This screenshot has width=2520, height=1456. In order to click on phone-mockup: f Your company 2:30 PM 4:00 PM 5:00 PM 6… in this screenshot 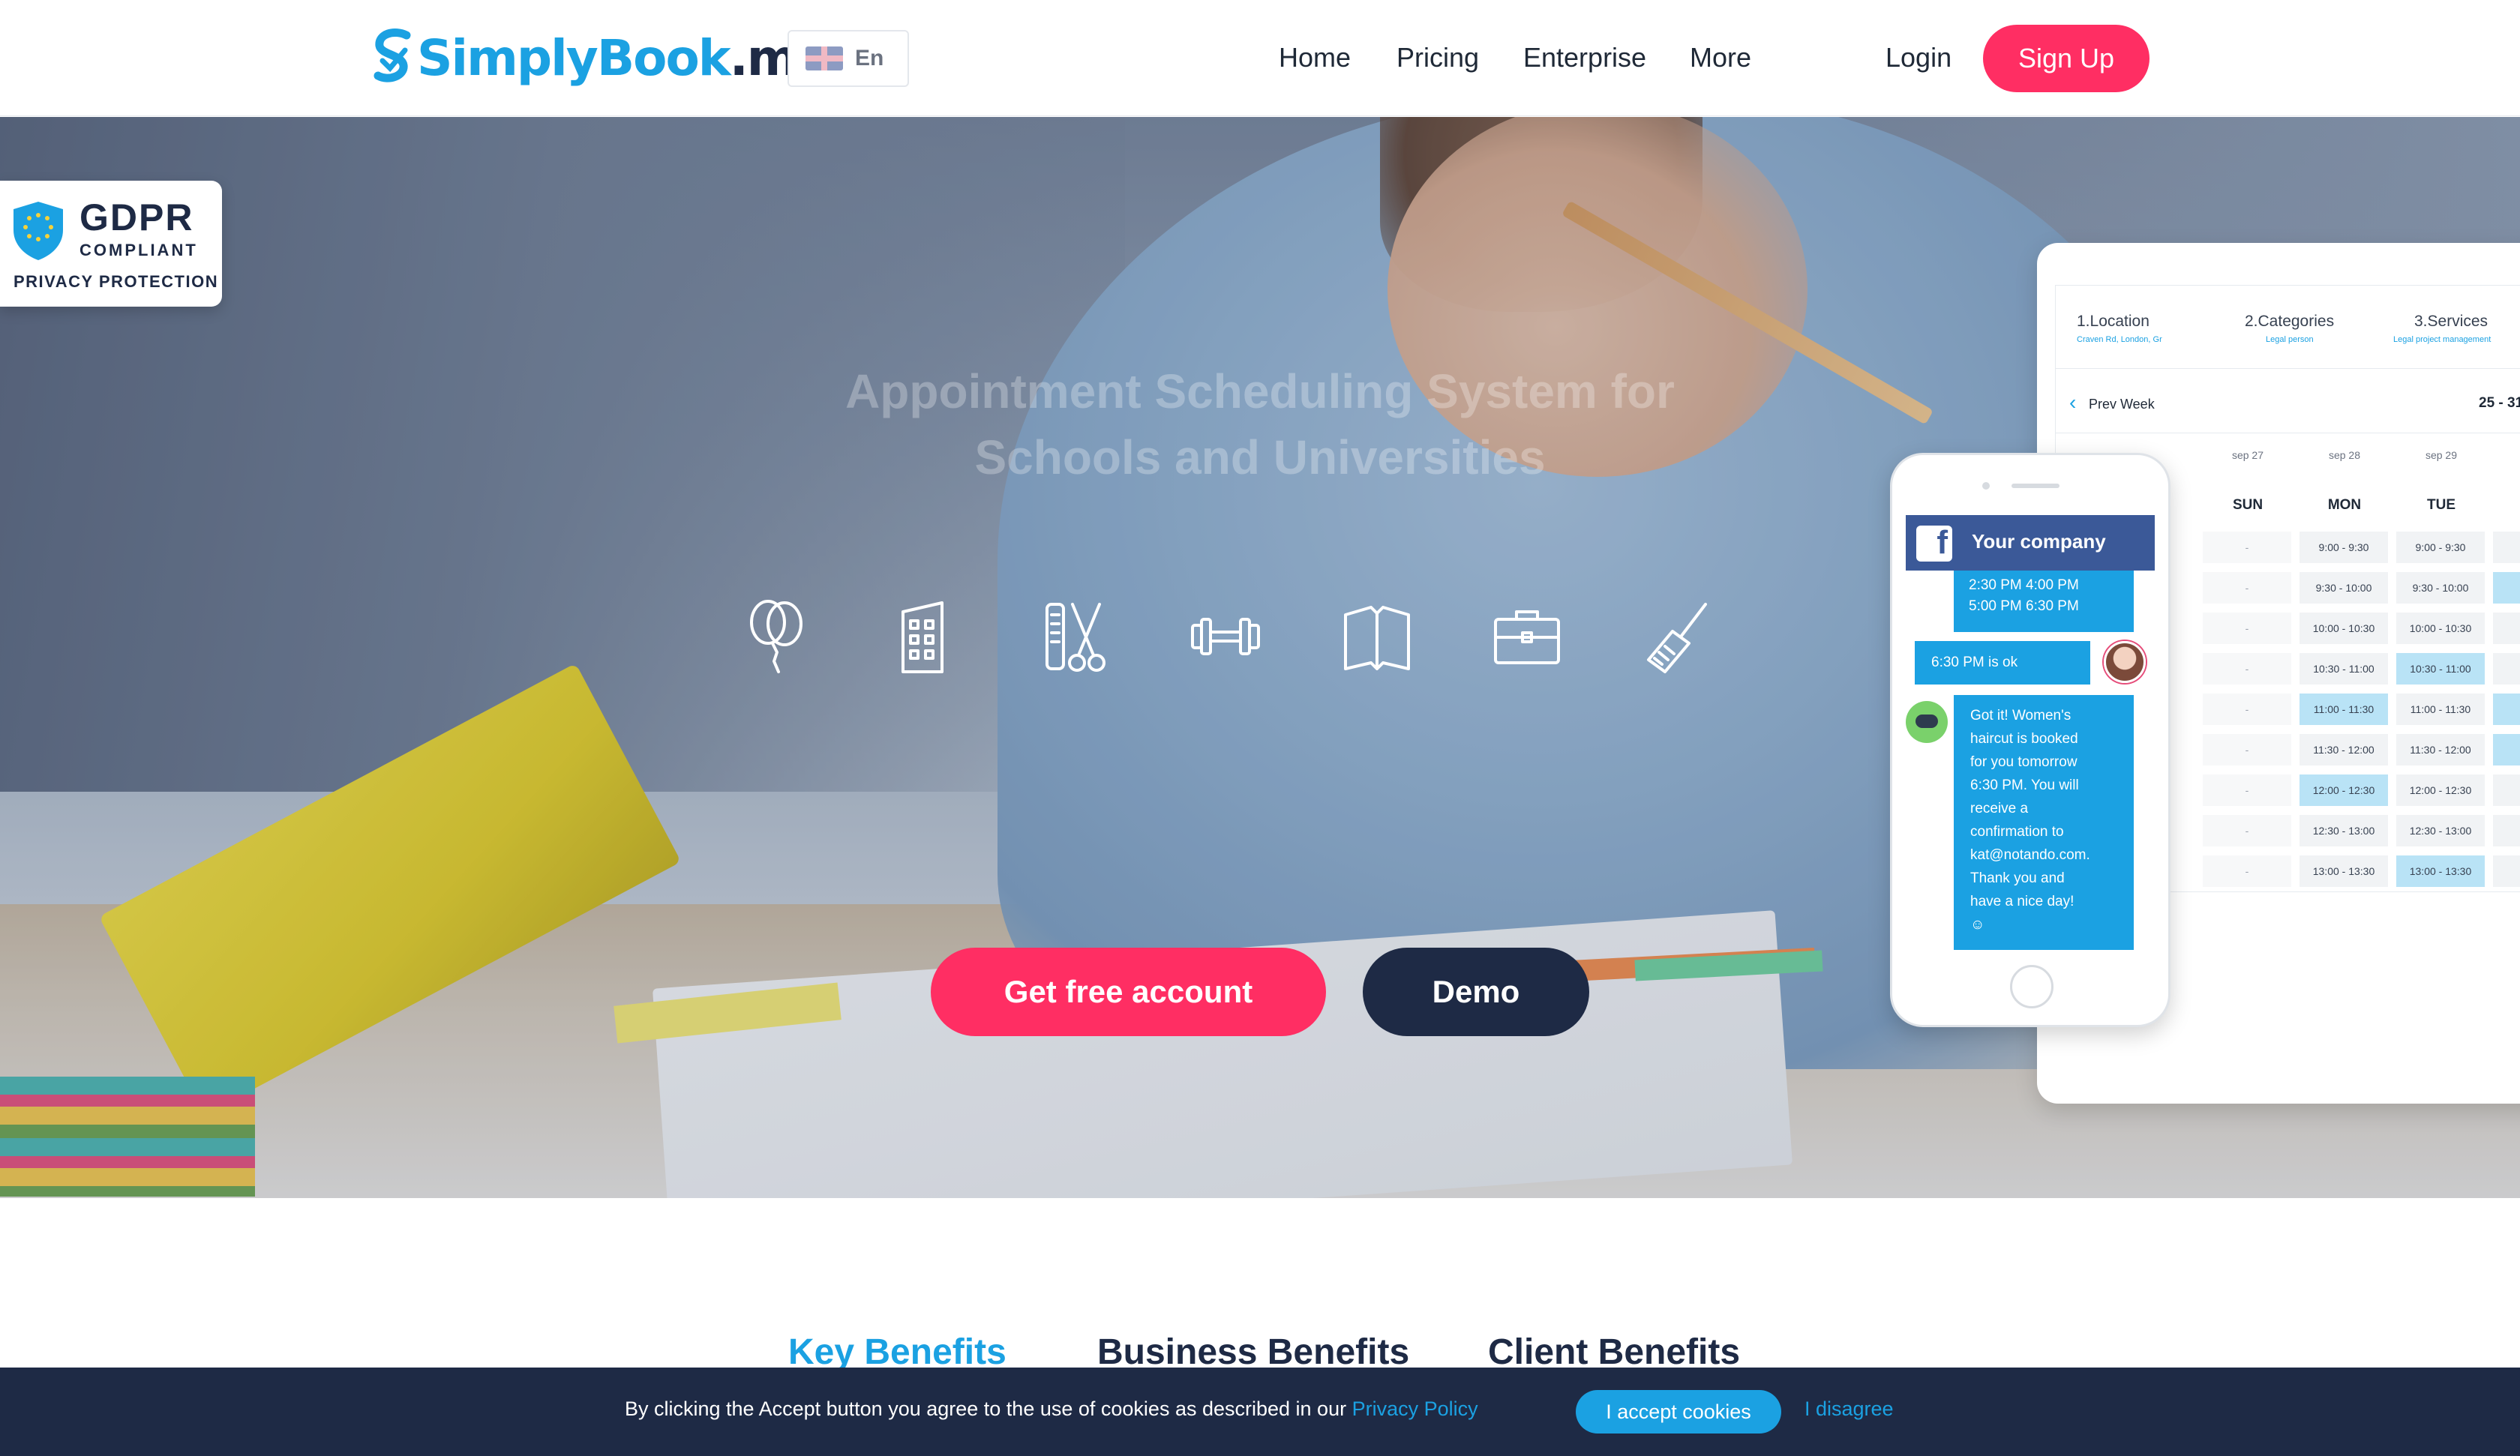, I will do `click(2030, 740)`.